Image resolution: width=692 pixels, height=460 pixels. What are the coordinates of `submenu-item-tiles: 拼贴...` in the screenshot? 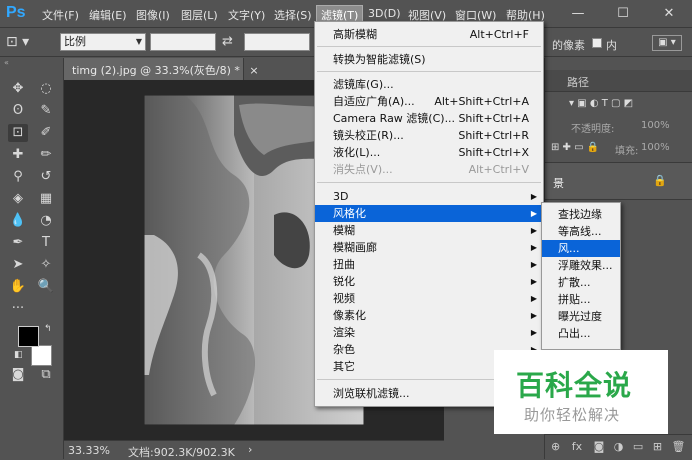 It's located at (581, 299).